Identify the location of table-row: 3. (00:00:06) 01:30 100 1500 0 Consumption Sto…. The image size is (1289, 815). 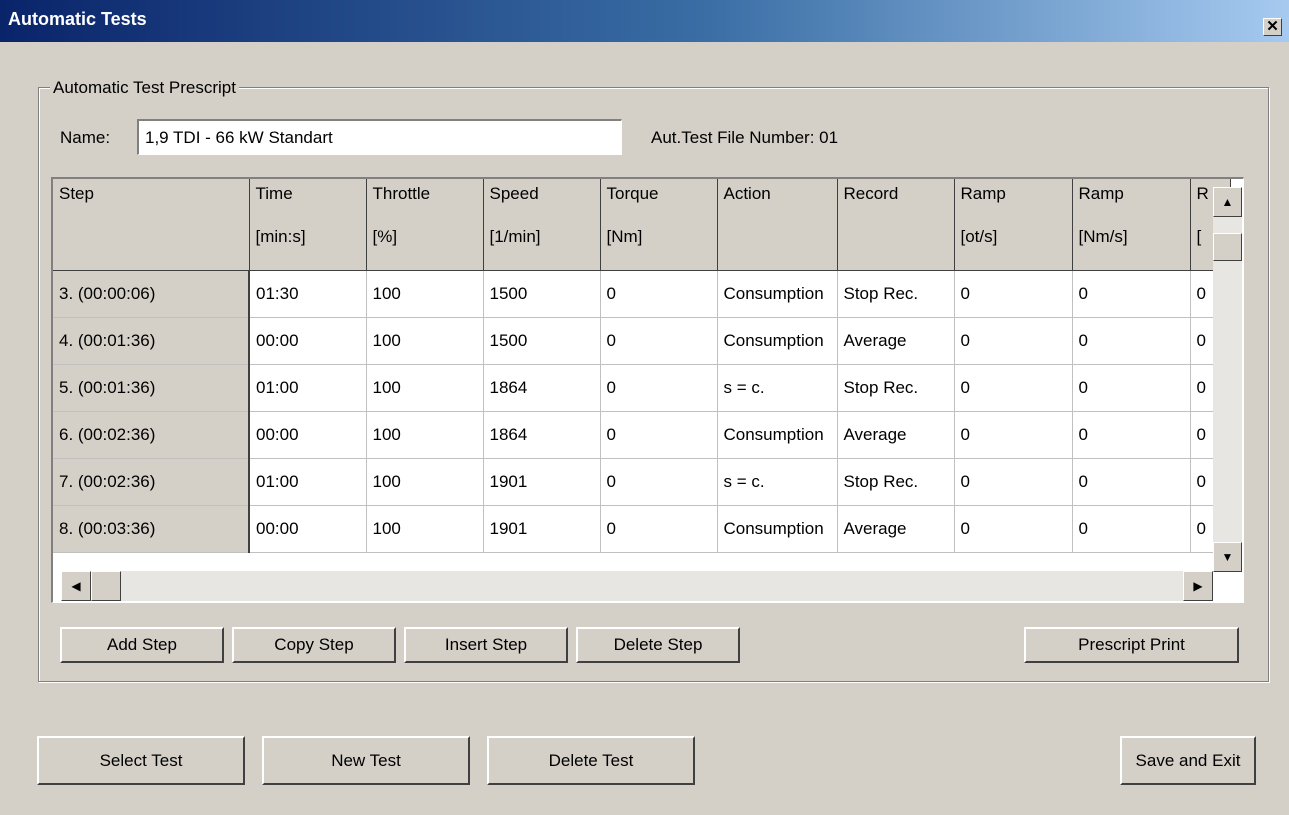
(642, 294).